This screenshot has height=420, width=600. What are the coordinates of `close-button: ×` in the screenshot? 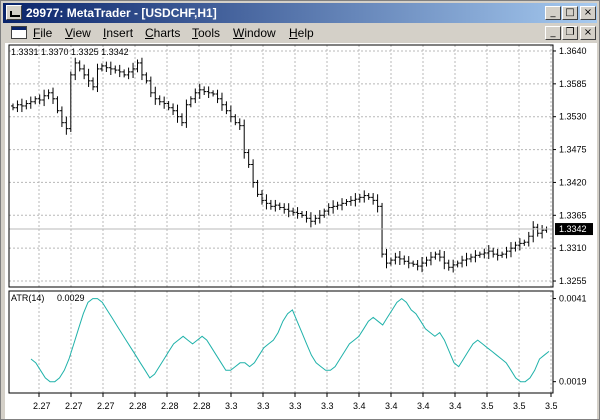 It's located at (588, 13).